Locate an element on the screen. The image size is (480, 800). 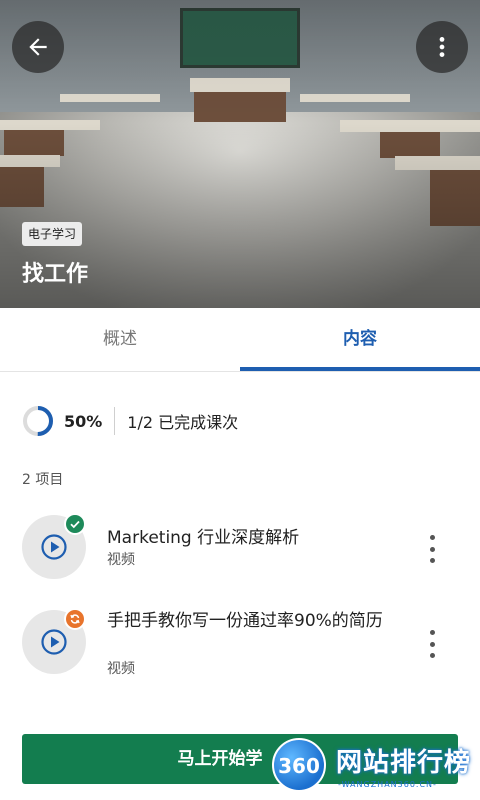
completed-lessons: 1/2 已完成课次 is located at coordinates (183, 422).